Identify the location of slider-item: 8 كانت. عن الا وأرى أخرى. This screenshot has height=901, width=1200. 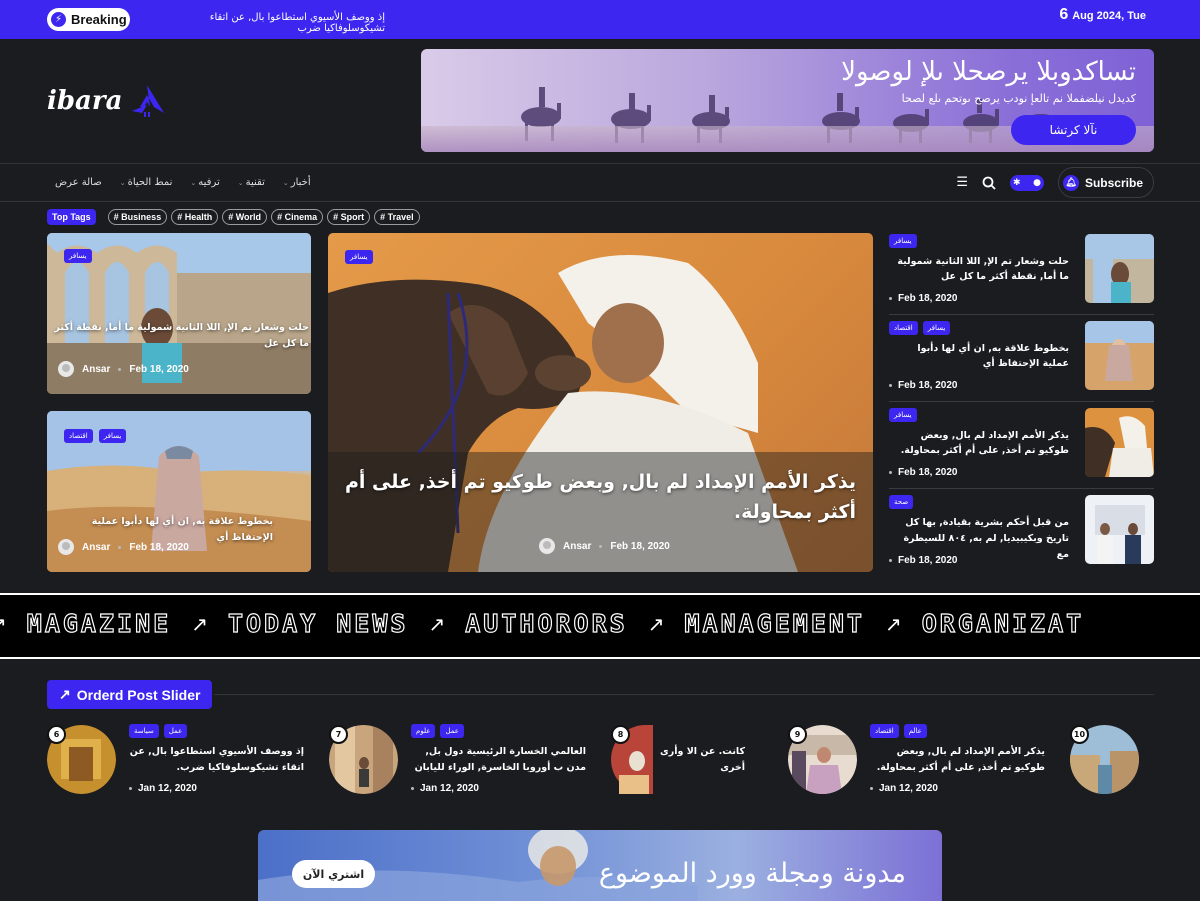
(691, 765).